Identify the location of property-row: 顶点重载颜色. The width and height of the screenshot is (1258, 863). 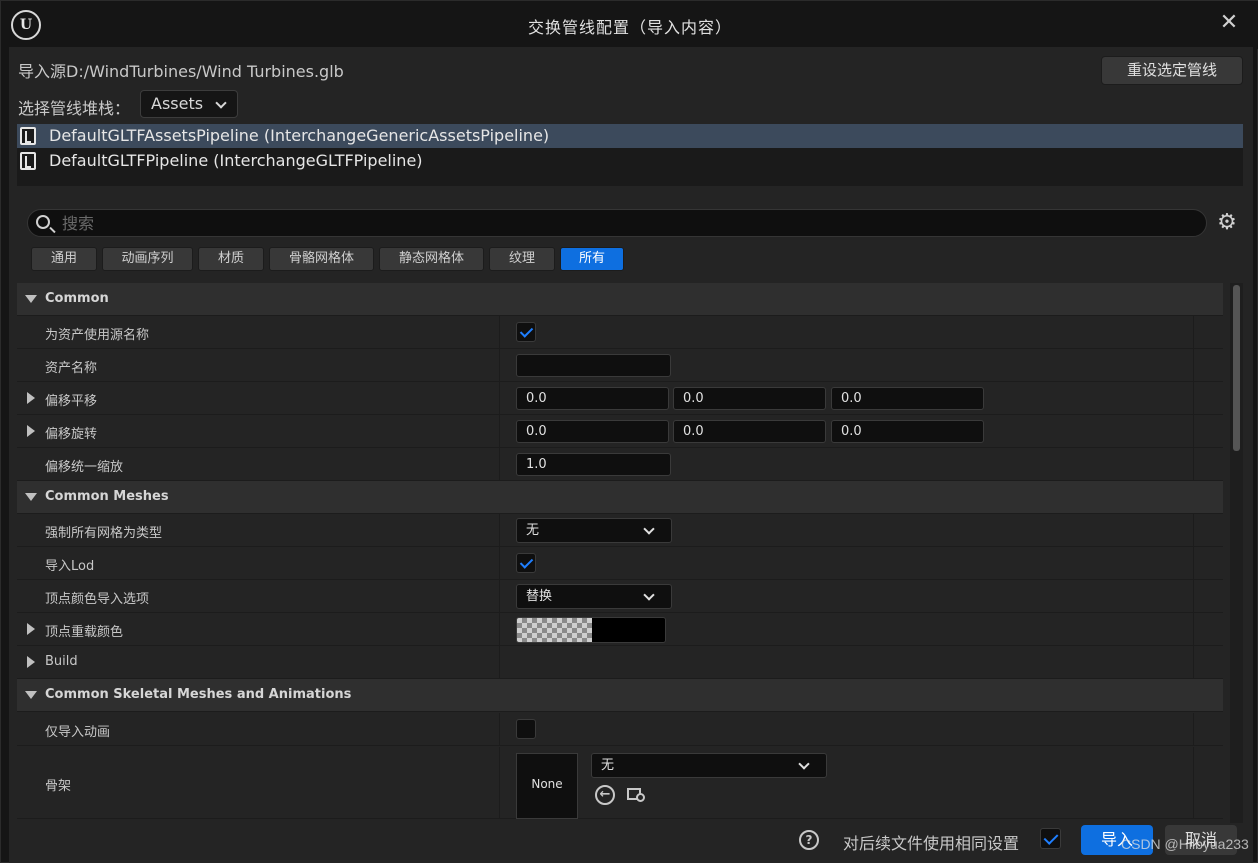
(620, 629).